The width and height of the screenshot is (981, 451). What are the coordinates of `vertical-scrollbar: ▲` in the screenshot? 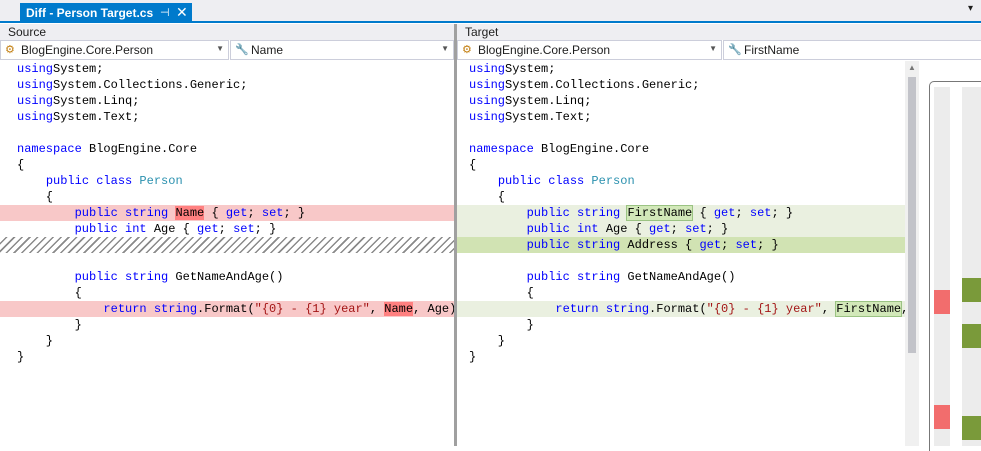 It's located at (912, 253).